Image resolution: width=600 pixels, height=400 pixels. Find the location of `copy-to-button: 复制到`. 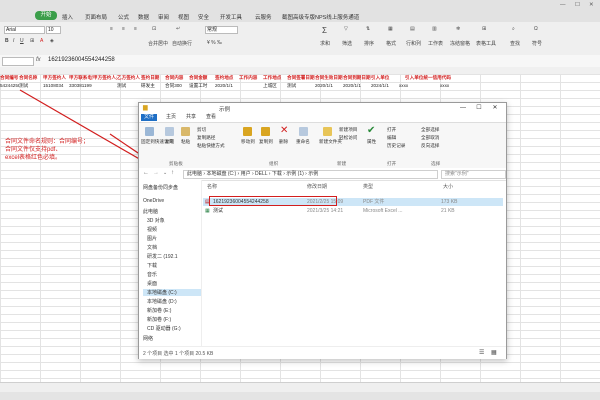

copy-to-button: 复制到 is located at coordinates (266, 142).